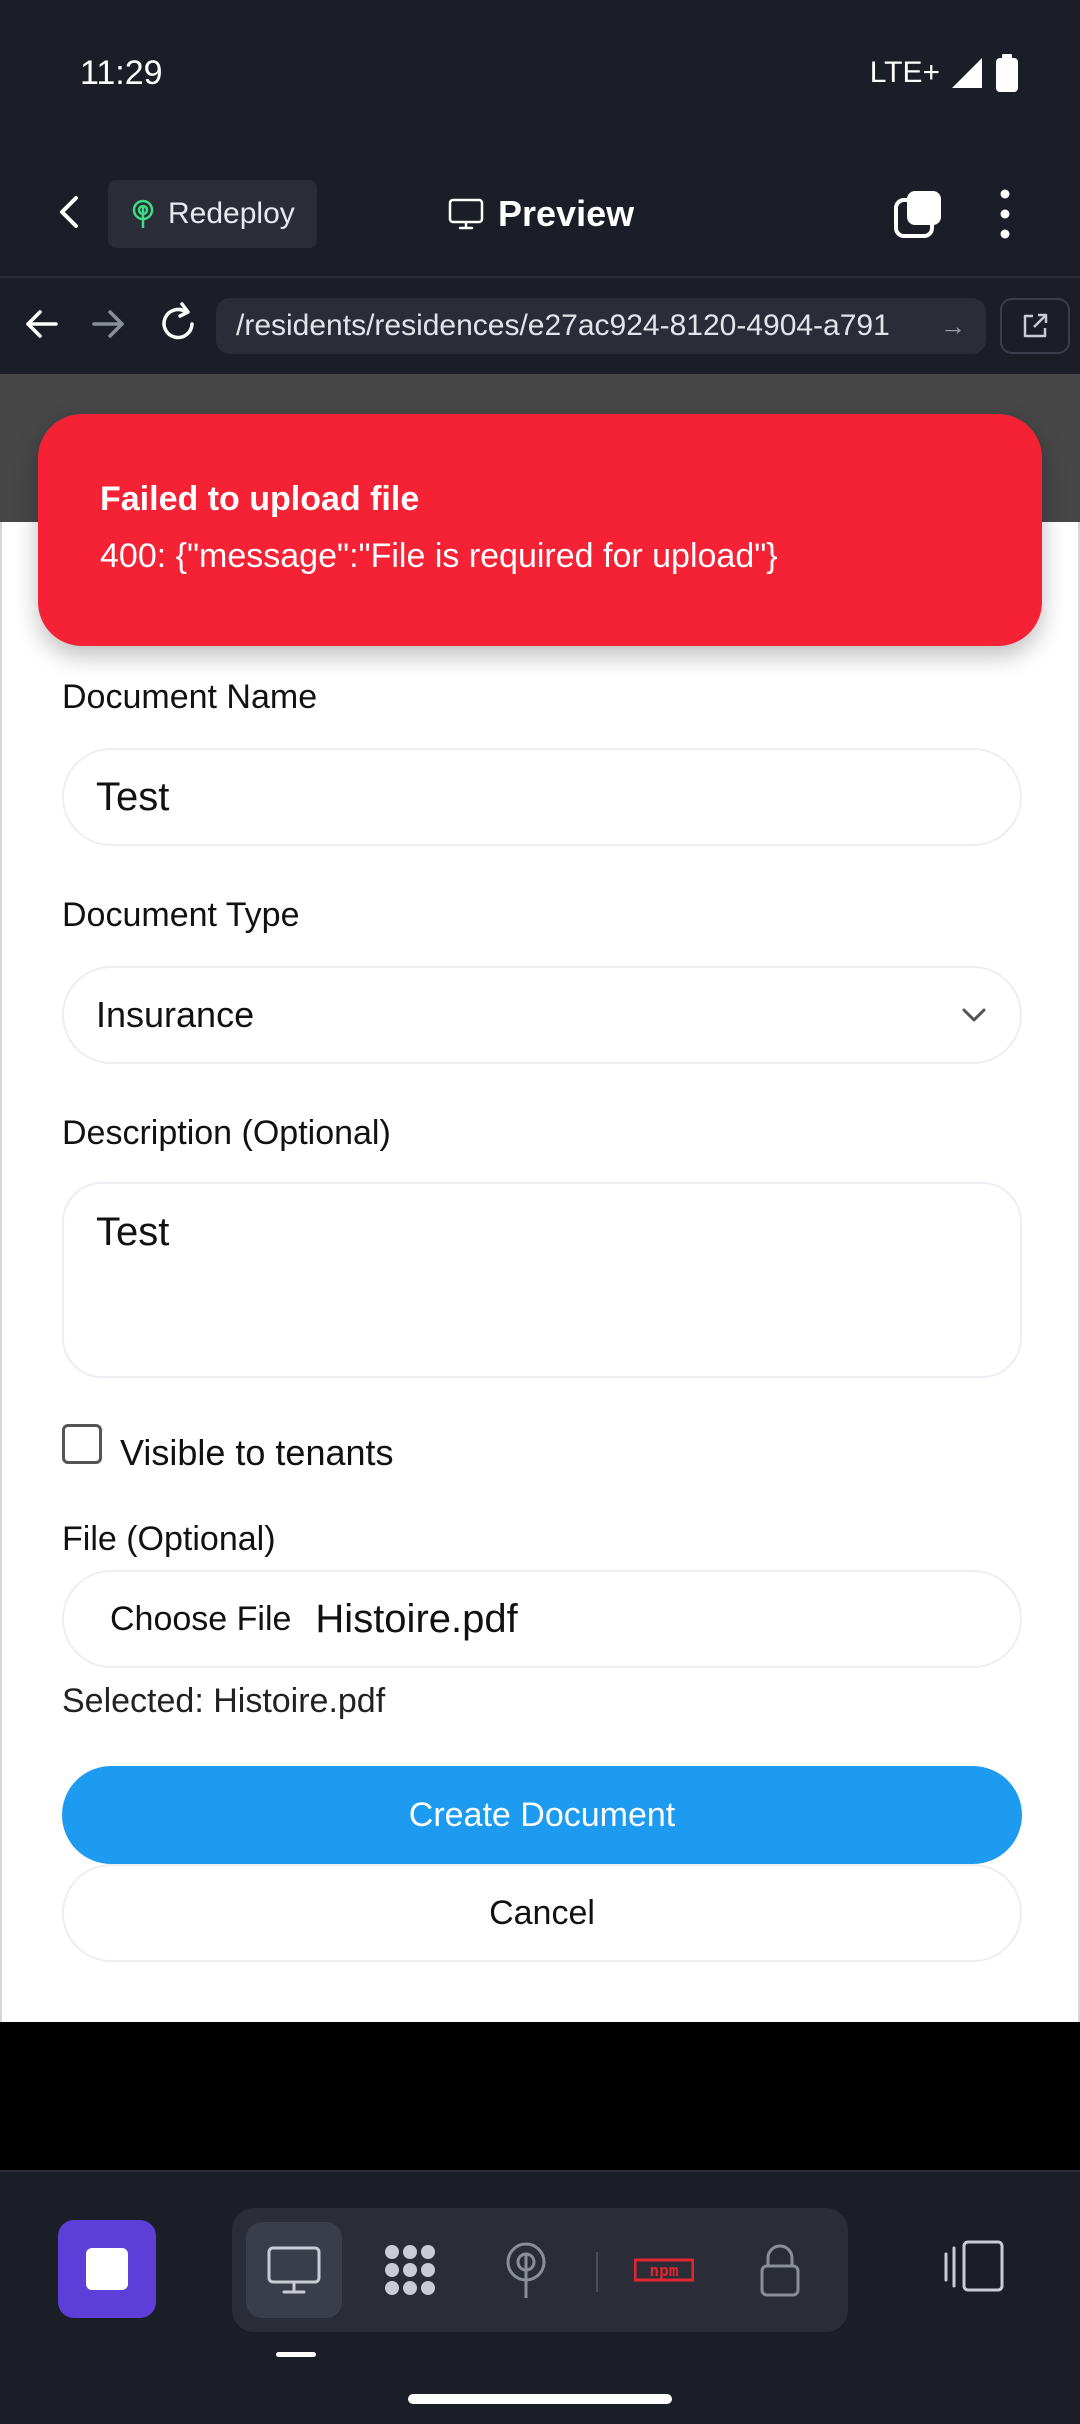 This screenshot has height=2424, width=1080. Describe the element at coordinates (224, 1701) in the screenshot. I see `selected-file-text: Selected: Histoire.pdf` at that location.